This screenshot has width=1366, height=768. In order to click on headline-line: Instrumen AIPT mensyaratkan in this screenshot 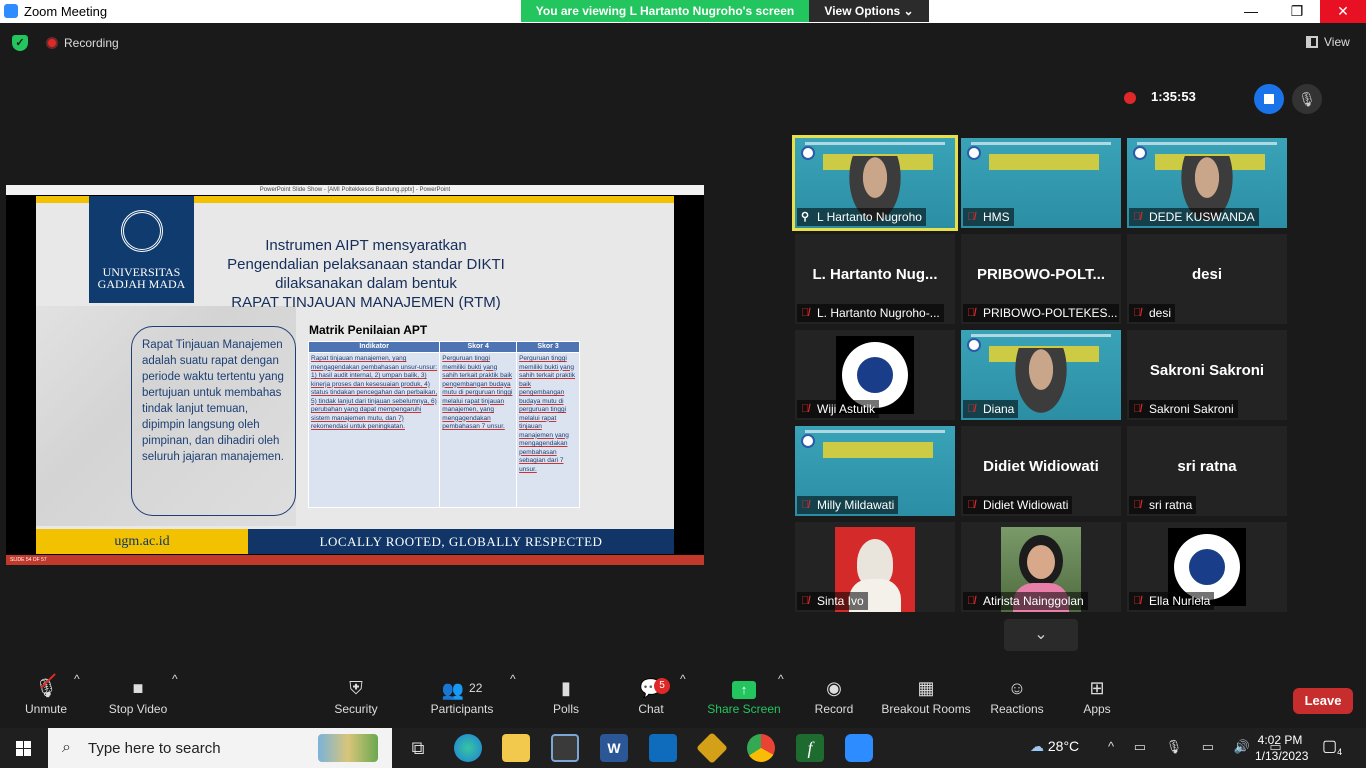, I will do `click(366, 245)`.